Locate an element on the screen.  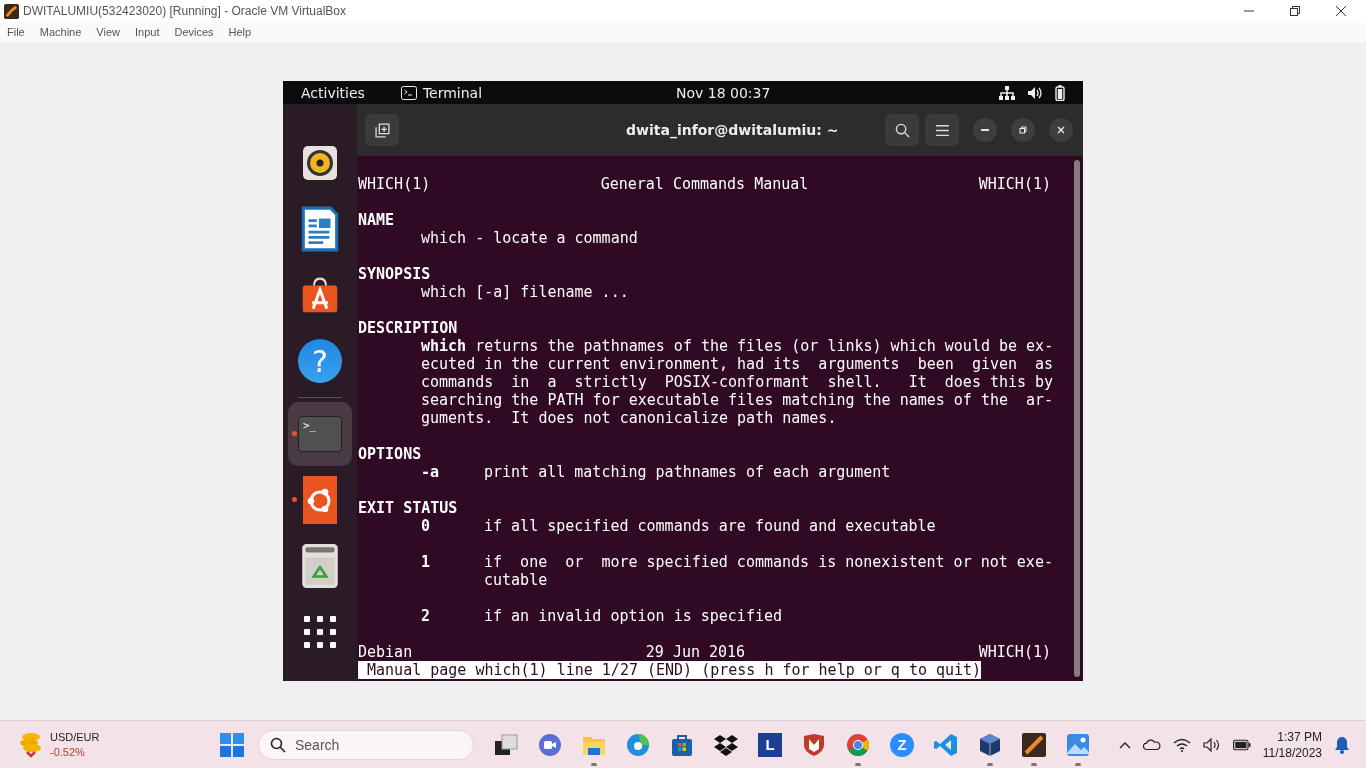
new-tab-icon is located at coordinates (382, 130).